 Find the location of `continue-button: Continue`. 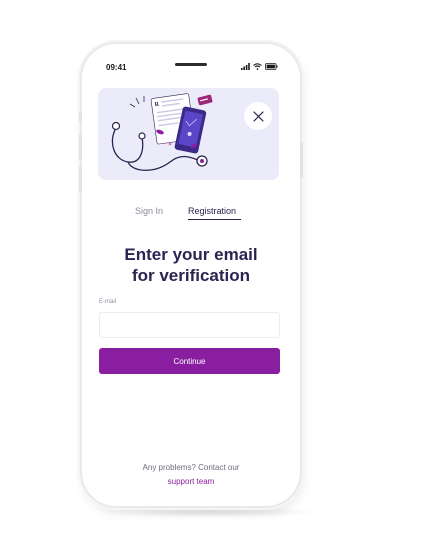

continue-button: Continue is located at coordinates (189, 361).